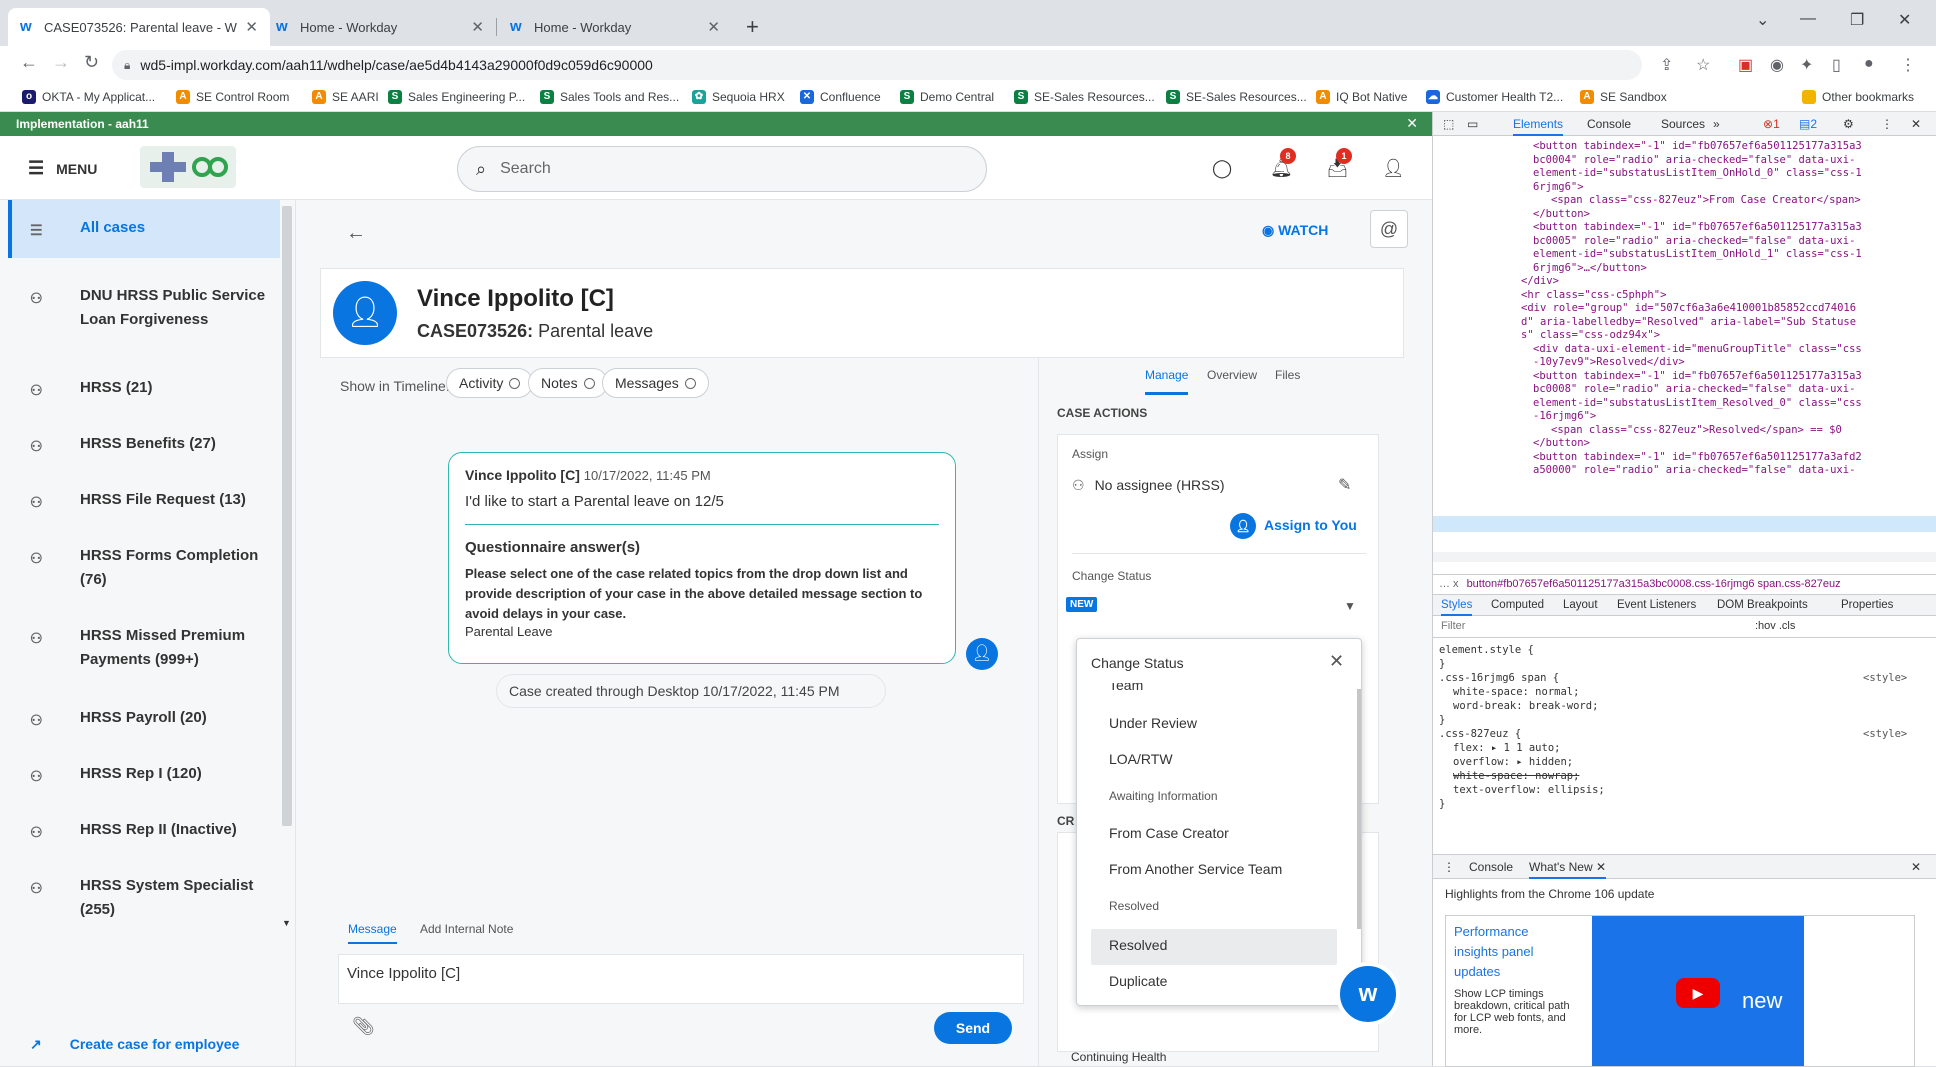 The width and height of the screenshot is (1936, 1067). I want to click on dom-line: -10y7ev9">Resolved</div>, so click(1609, 363).